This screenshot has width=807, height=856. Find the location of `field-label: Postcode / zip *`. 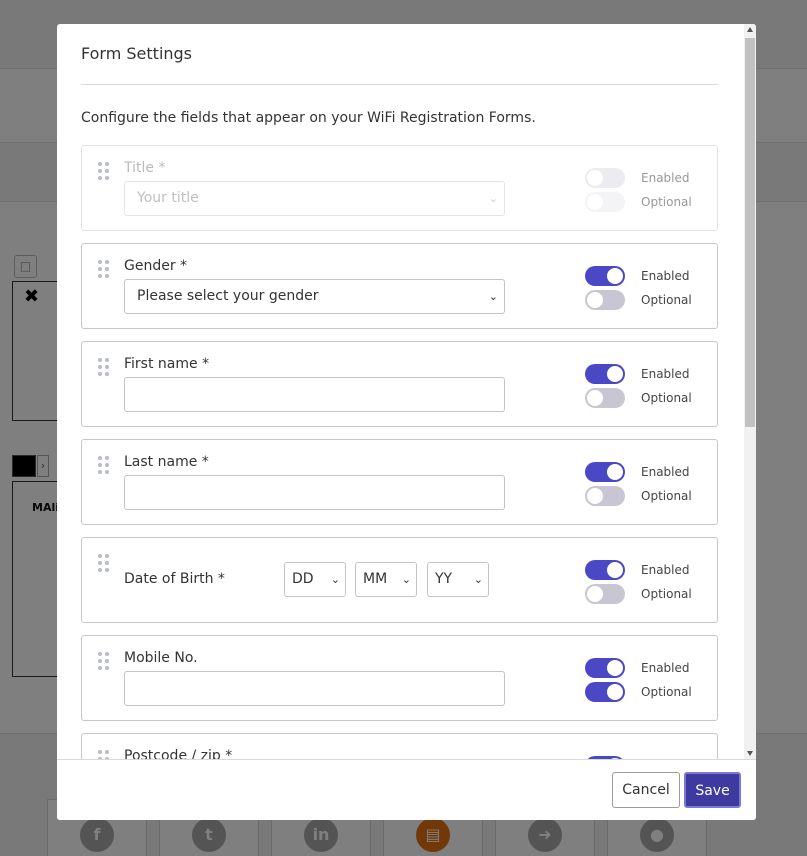

field-label: Postcode / zip * is located at coordinates (178, 753).